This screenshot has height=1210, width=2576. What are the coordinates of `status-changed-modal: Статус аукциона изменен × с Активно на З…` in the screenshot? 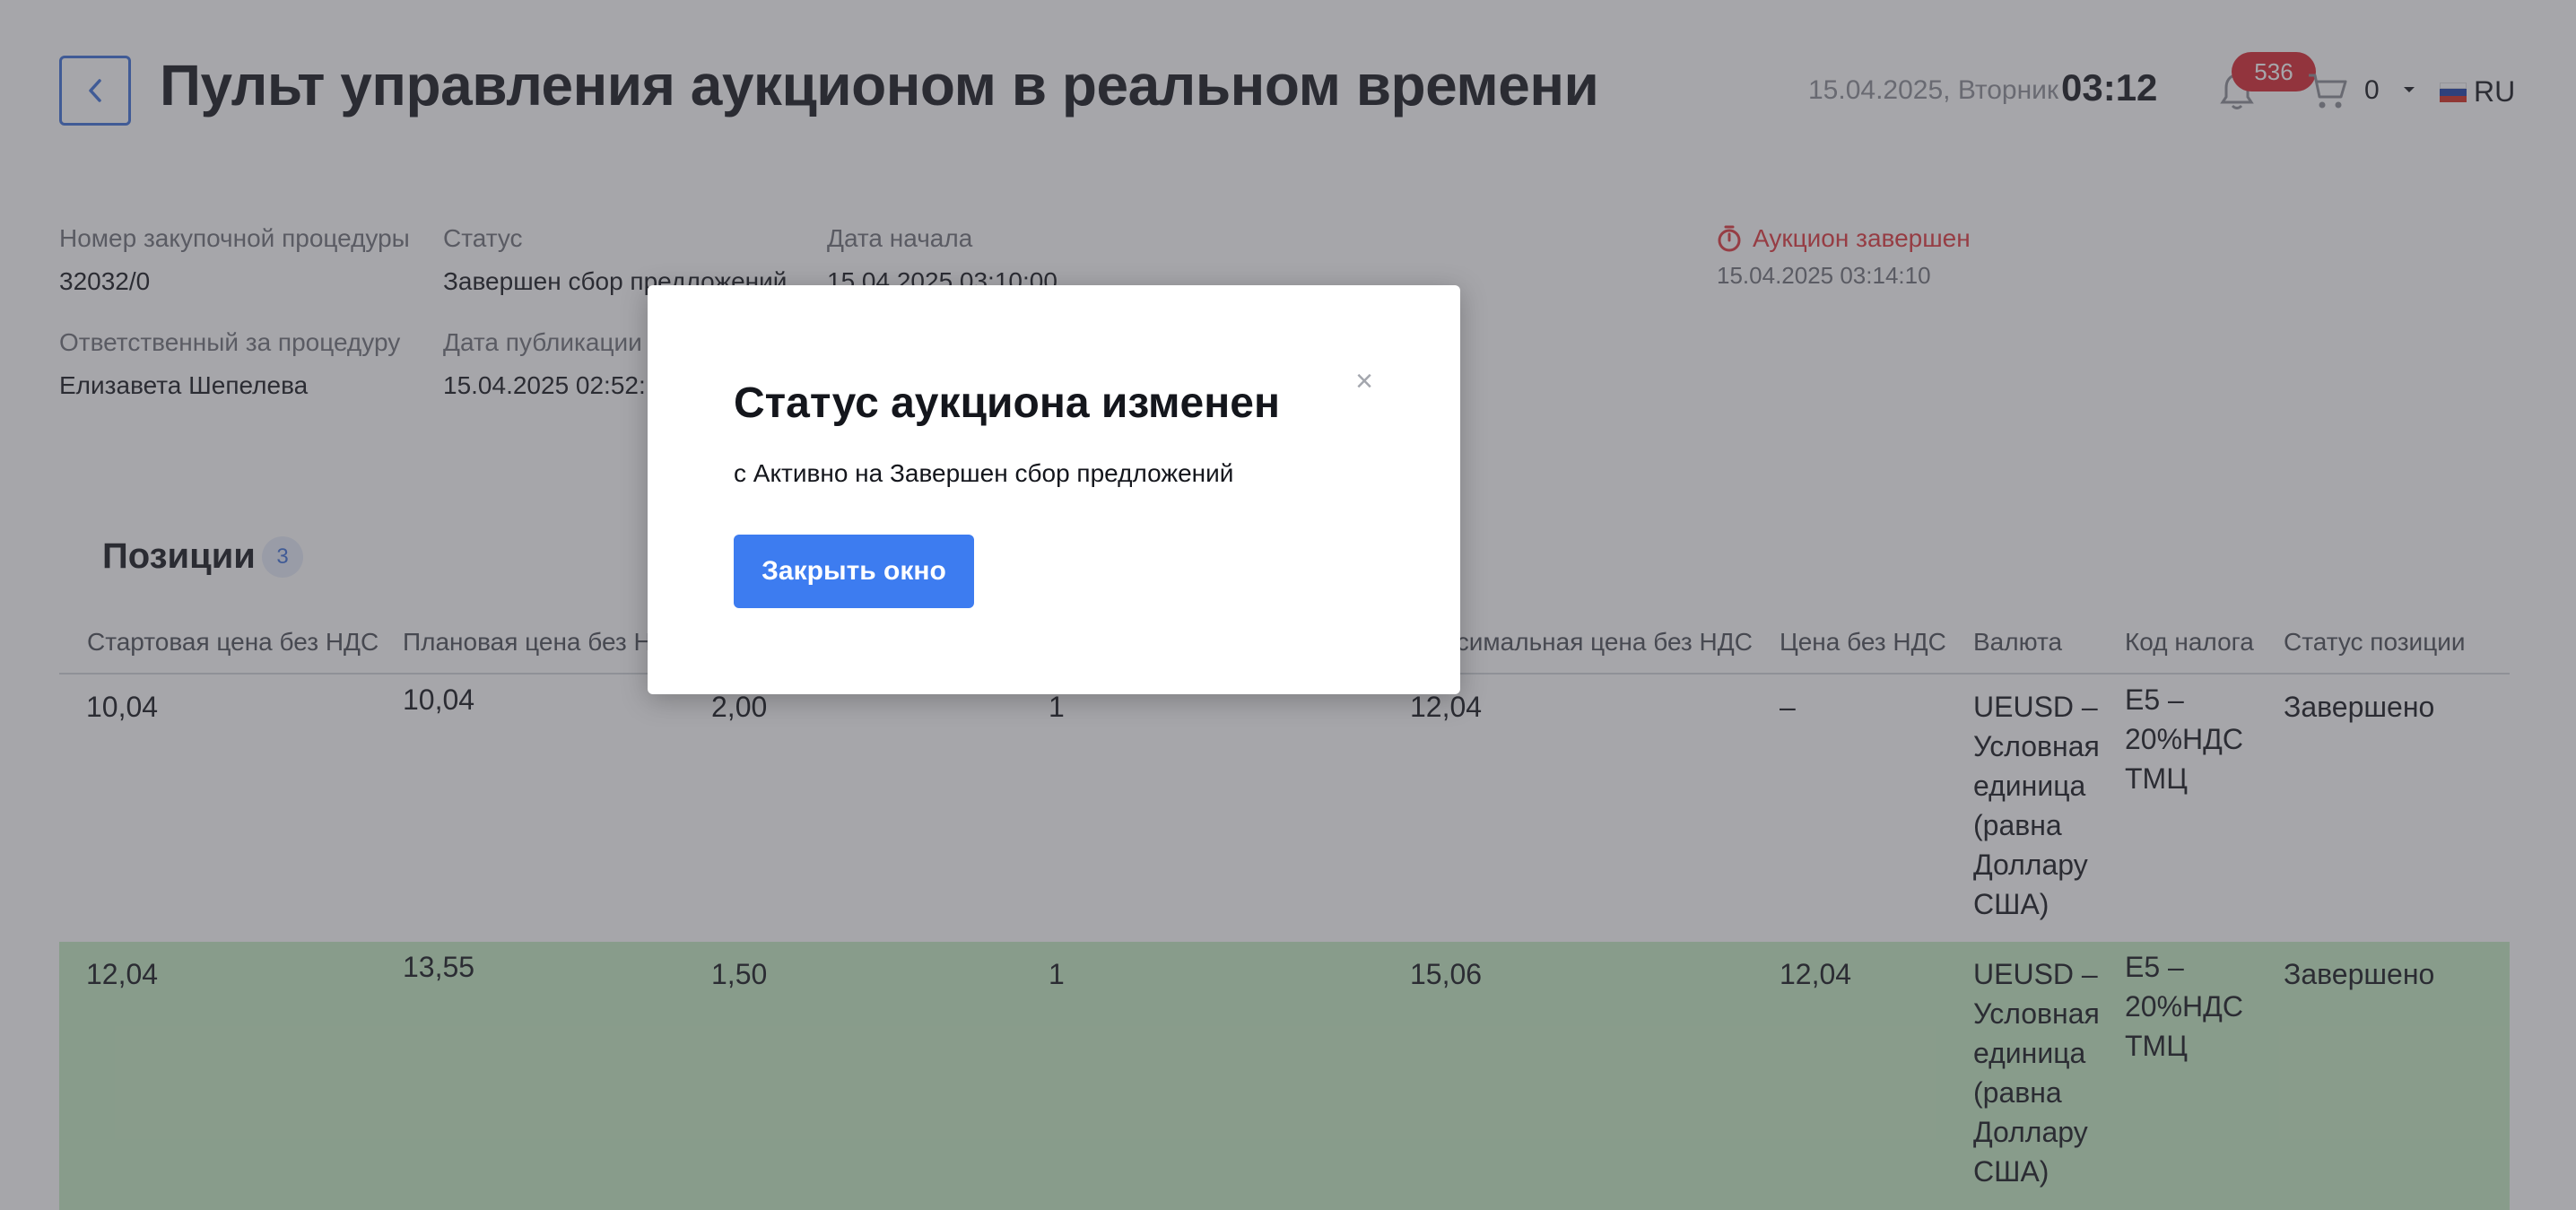 It's located at (1054, 489).